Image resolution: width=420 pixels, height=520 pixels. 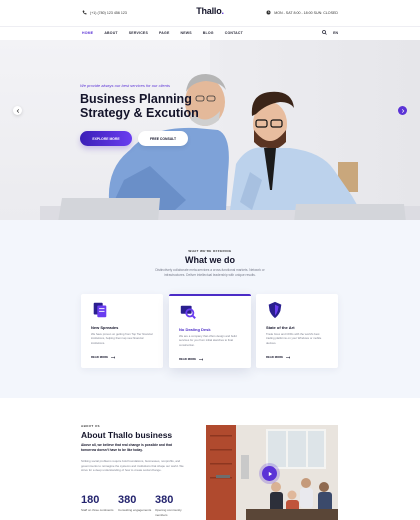 What do you see at coordinates (90, 500) in the screenshot?
I see `stat-value: 180` at bounding box center [90, 500].